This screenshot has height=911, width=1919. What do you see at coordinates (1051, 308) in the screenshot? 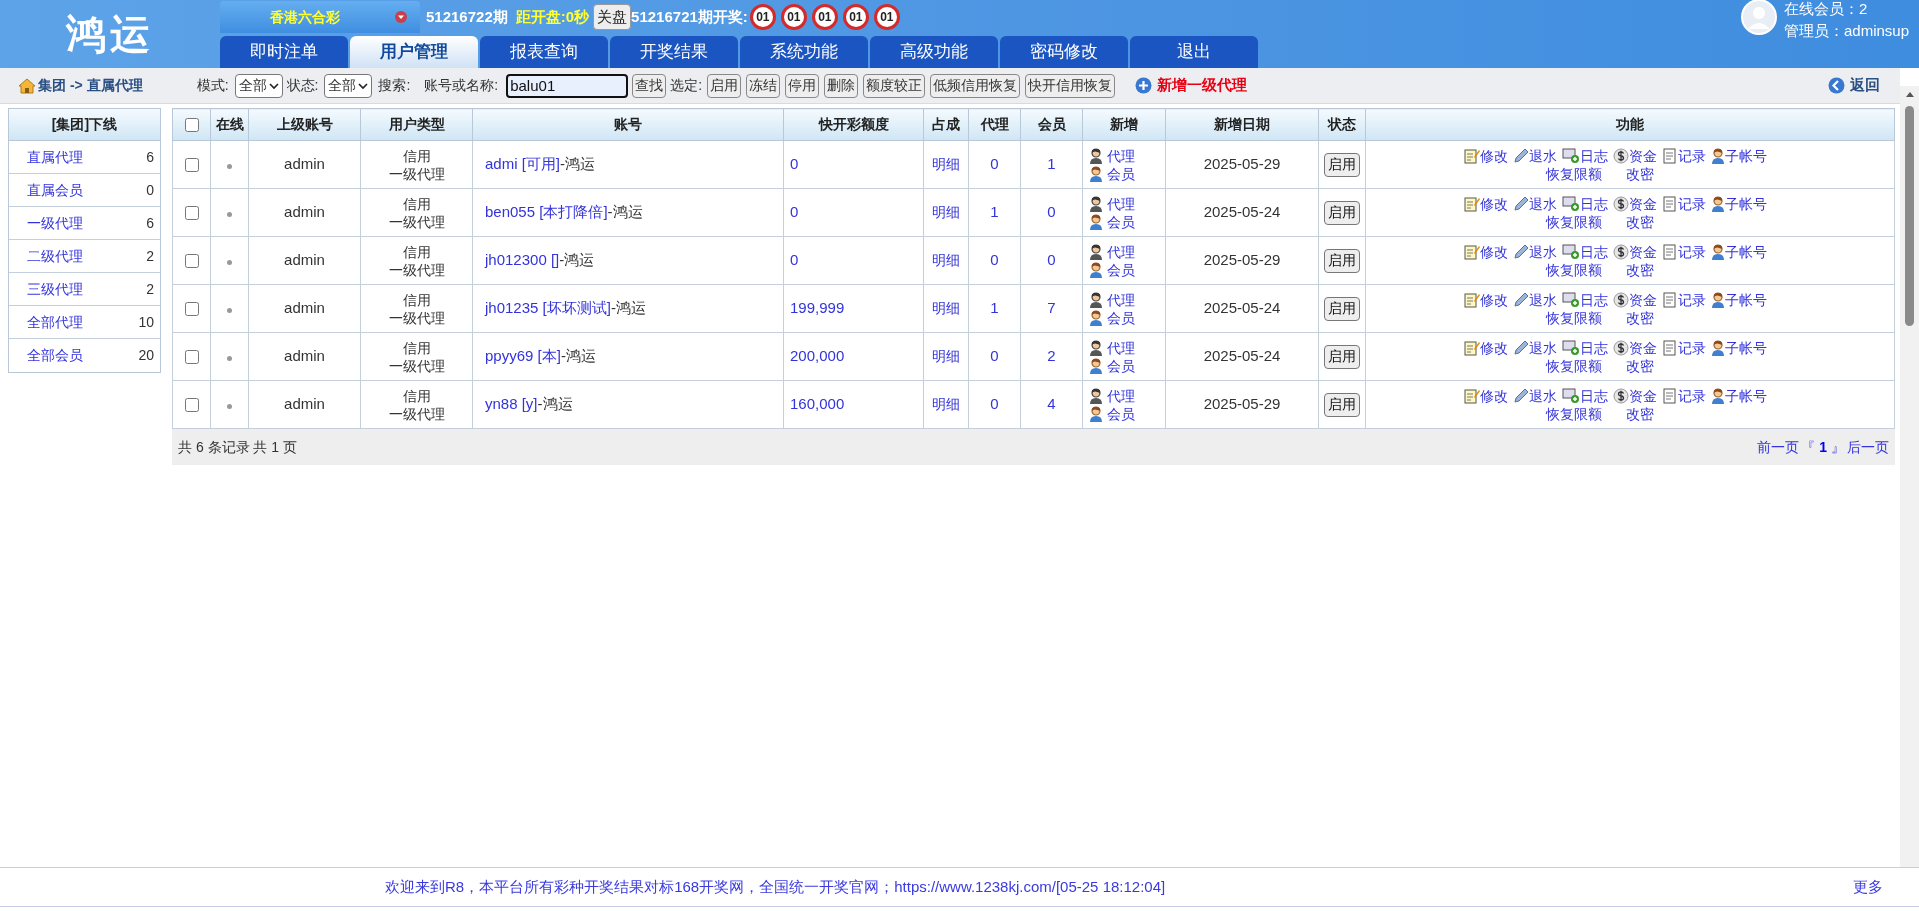
I see `member-count-link: 7` at bounding box center [1051, 308].